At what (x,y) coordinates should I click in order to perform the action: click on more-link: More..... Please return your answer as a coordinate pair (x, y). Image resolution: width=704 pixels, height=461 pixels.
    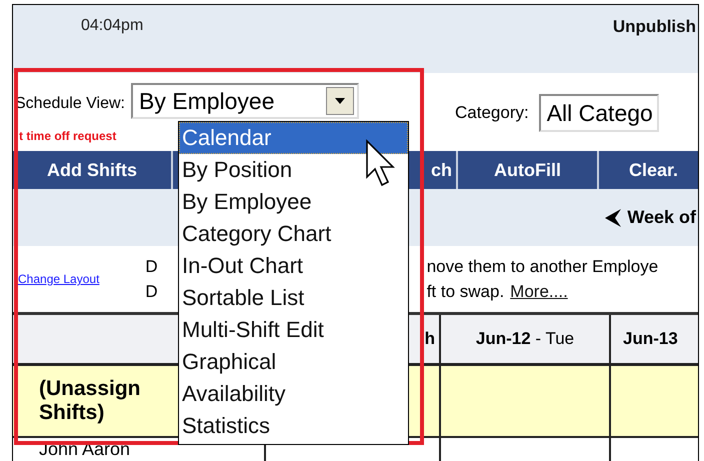
    Looking at the image, I should click on (539, 292).